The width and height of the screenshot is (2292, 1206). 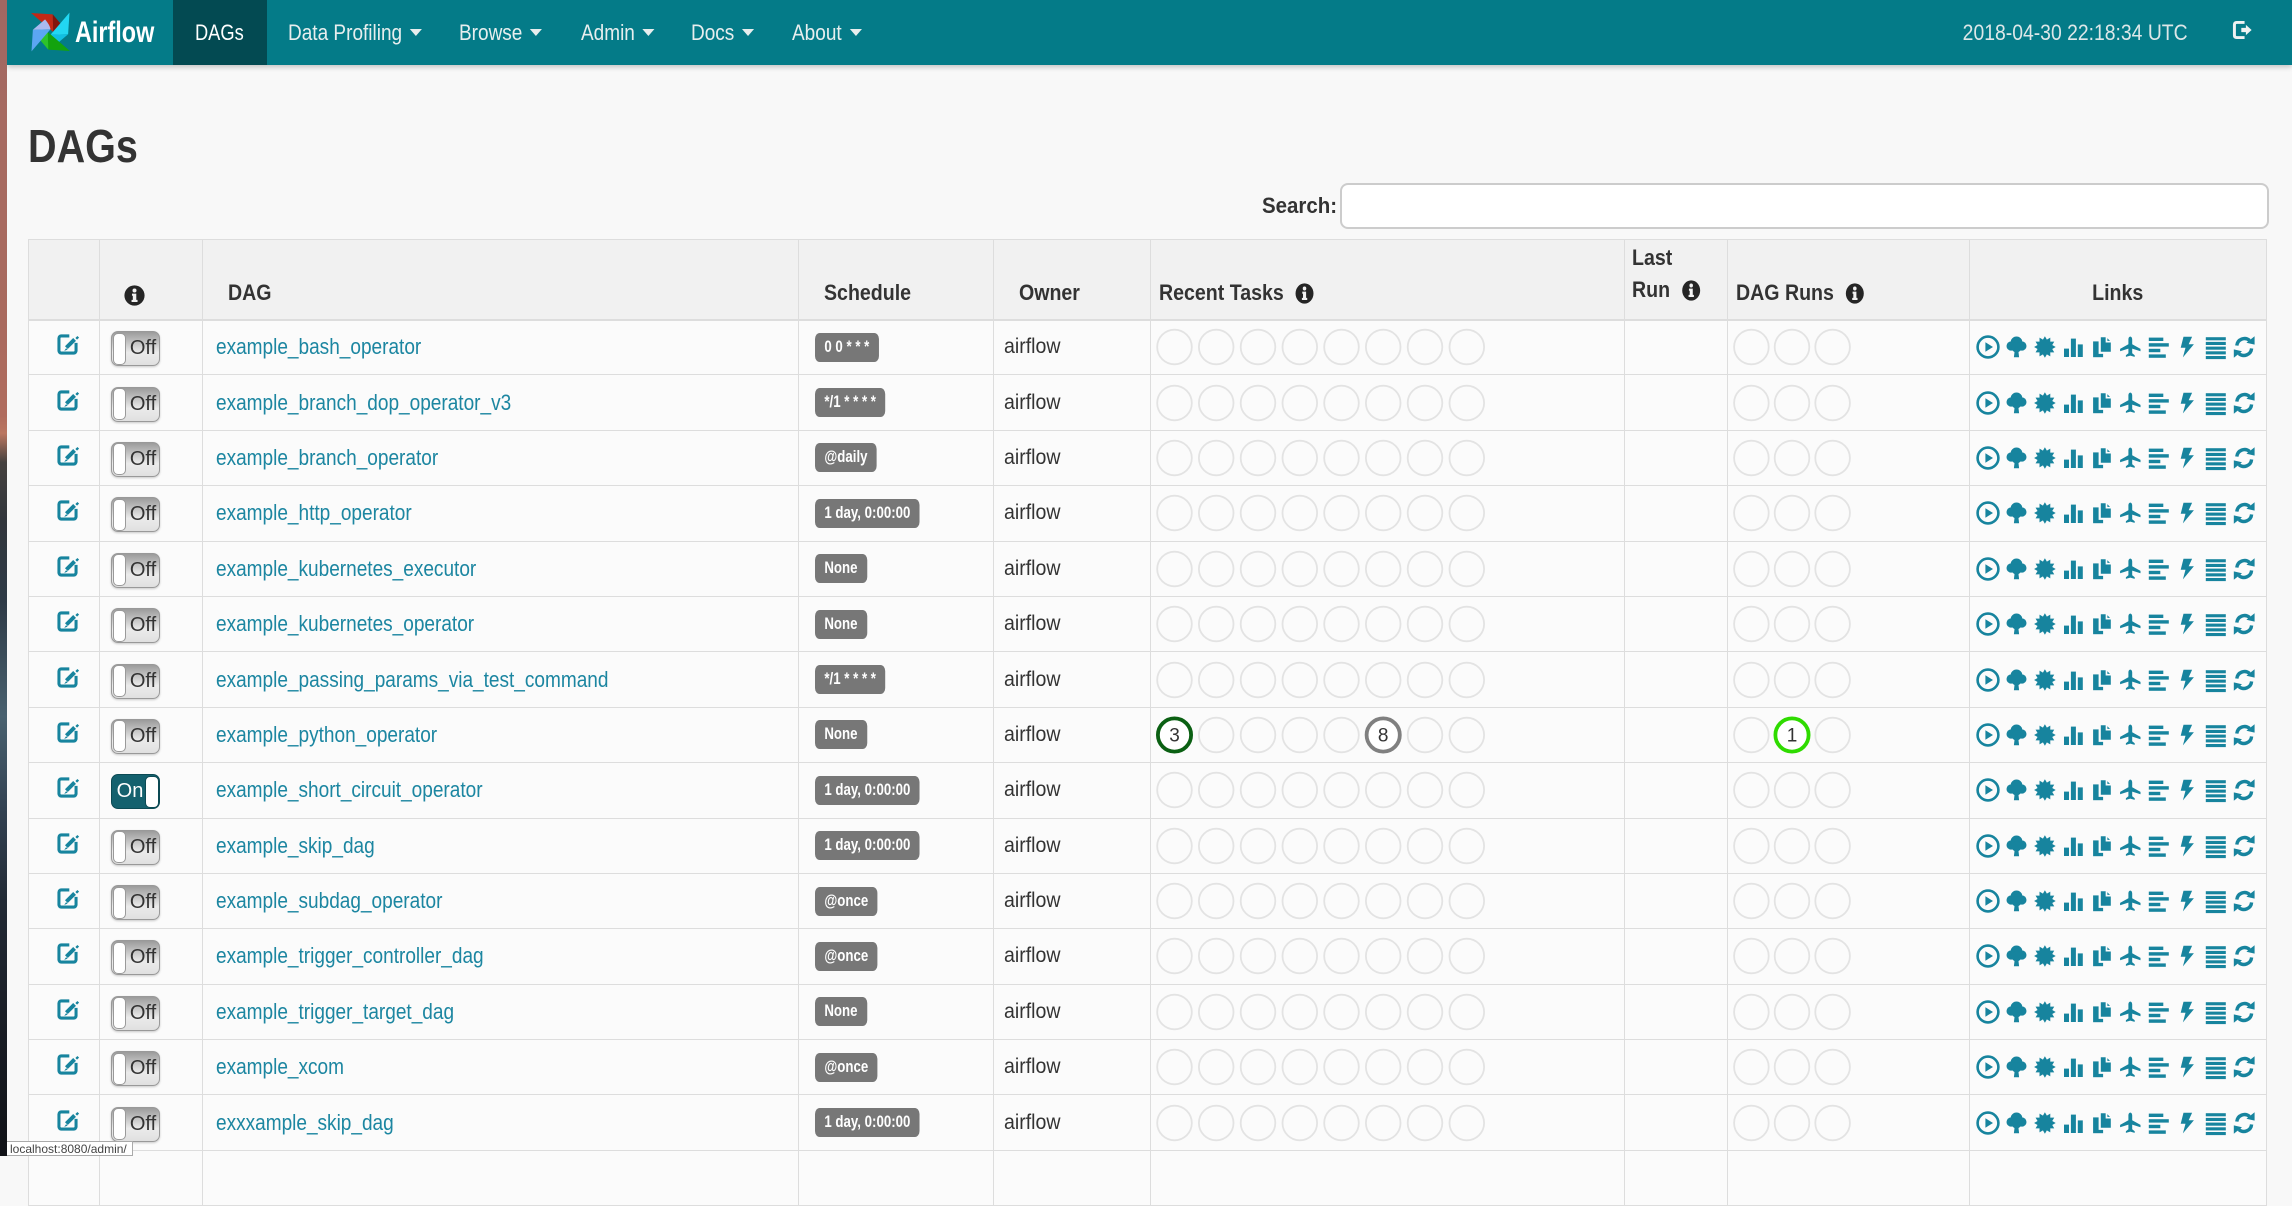 I want to click on svg-text: 3, so click(x=1174, y=735).